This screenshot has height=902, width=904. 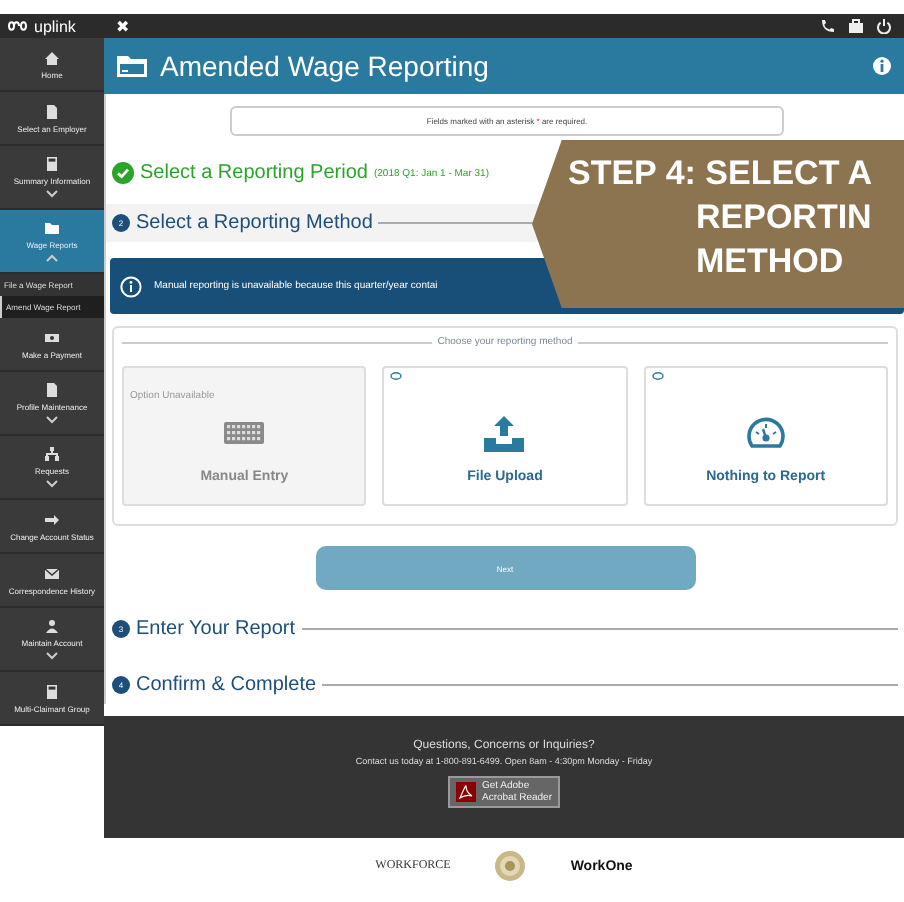 What do you see at coordinates (244, 433) in the screenshot?
I see `keyboard-icon` at bounding box center [244, 433].